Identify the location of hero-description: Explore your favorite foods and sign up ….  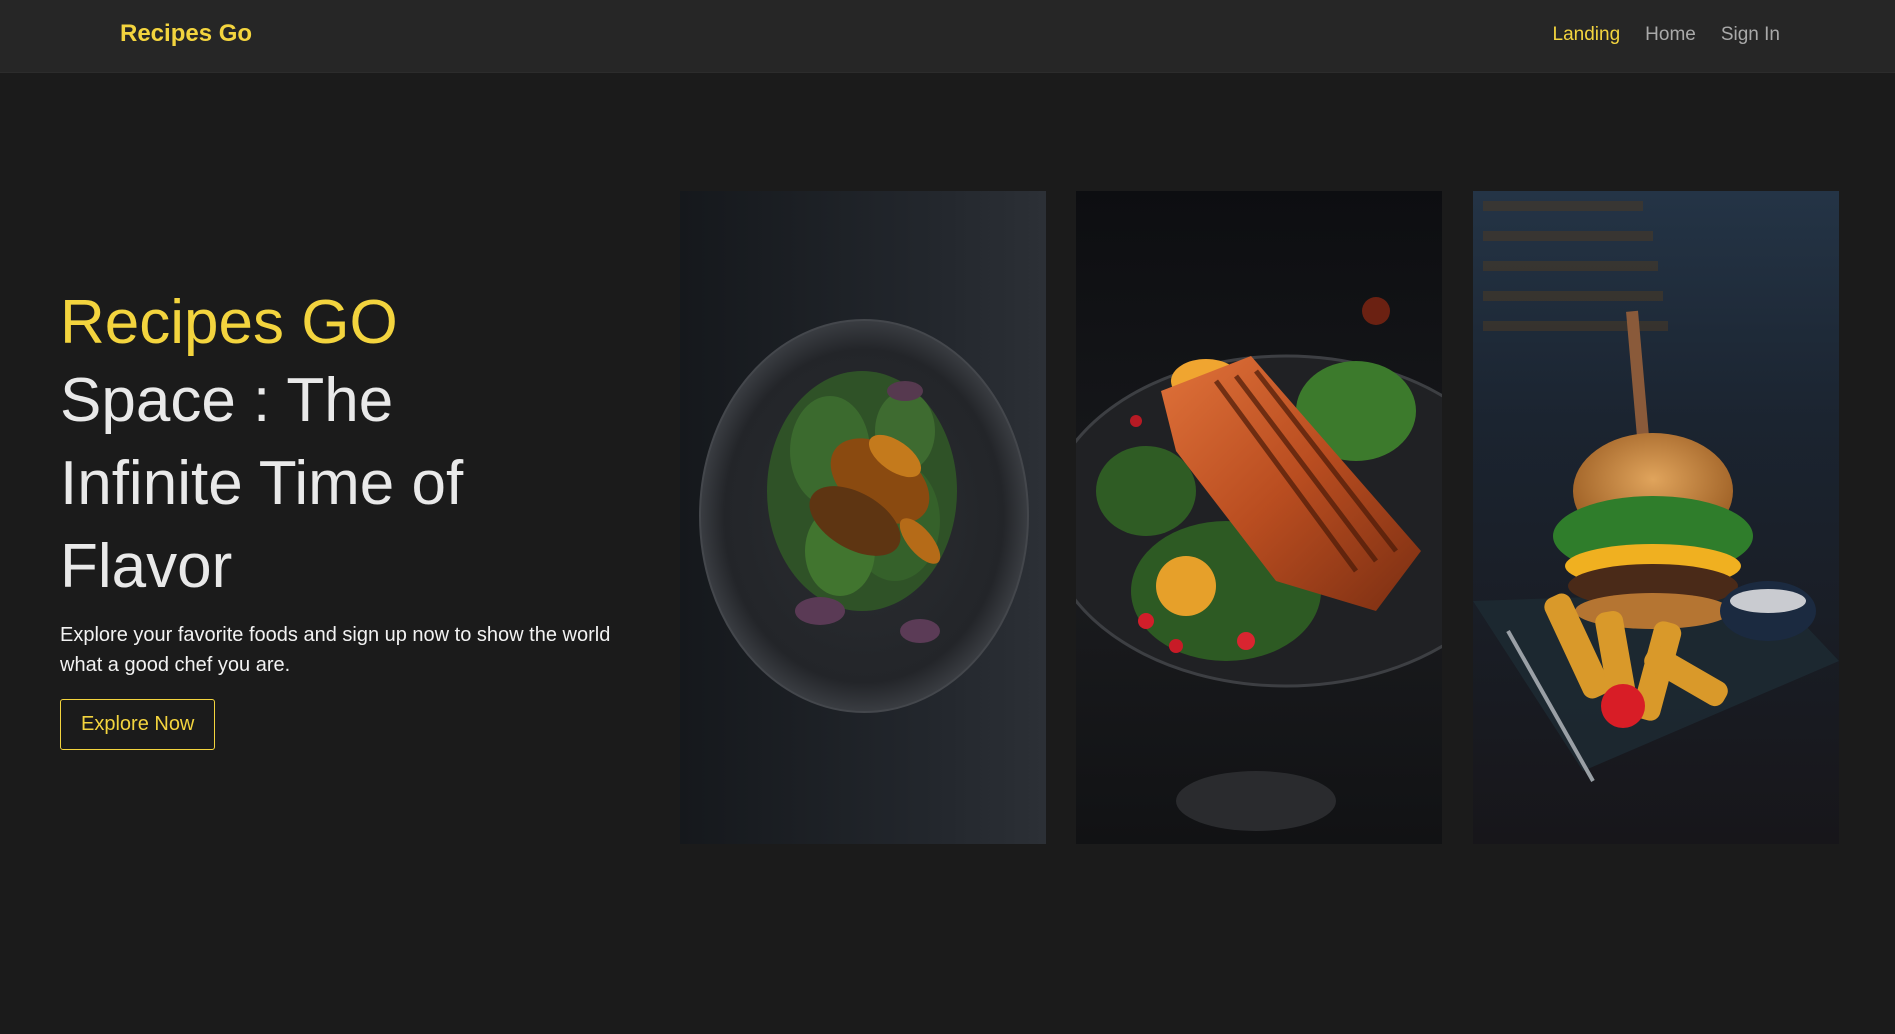
(335, 650).